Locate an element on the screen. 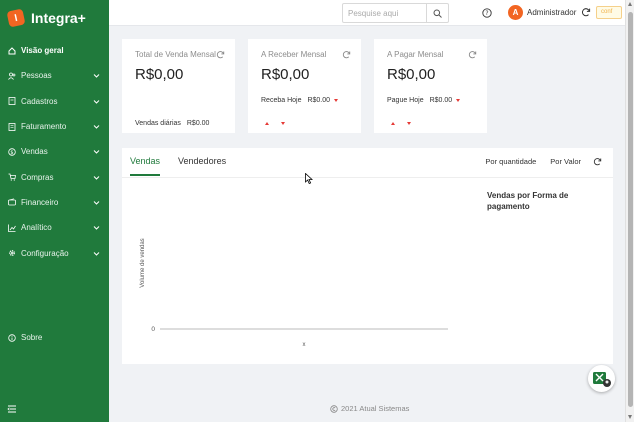 The image size is (634, 422). chart-icon is located at coordinates (12, 228).